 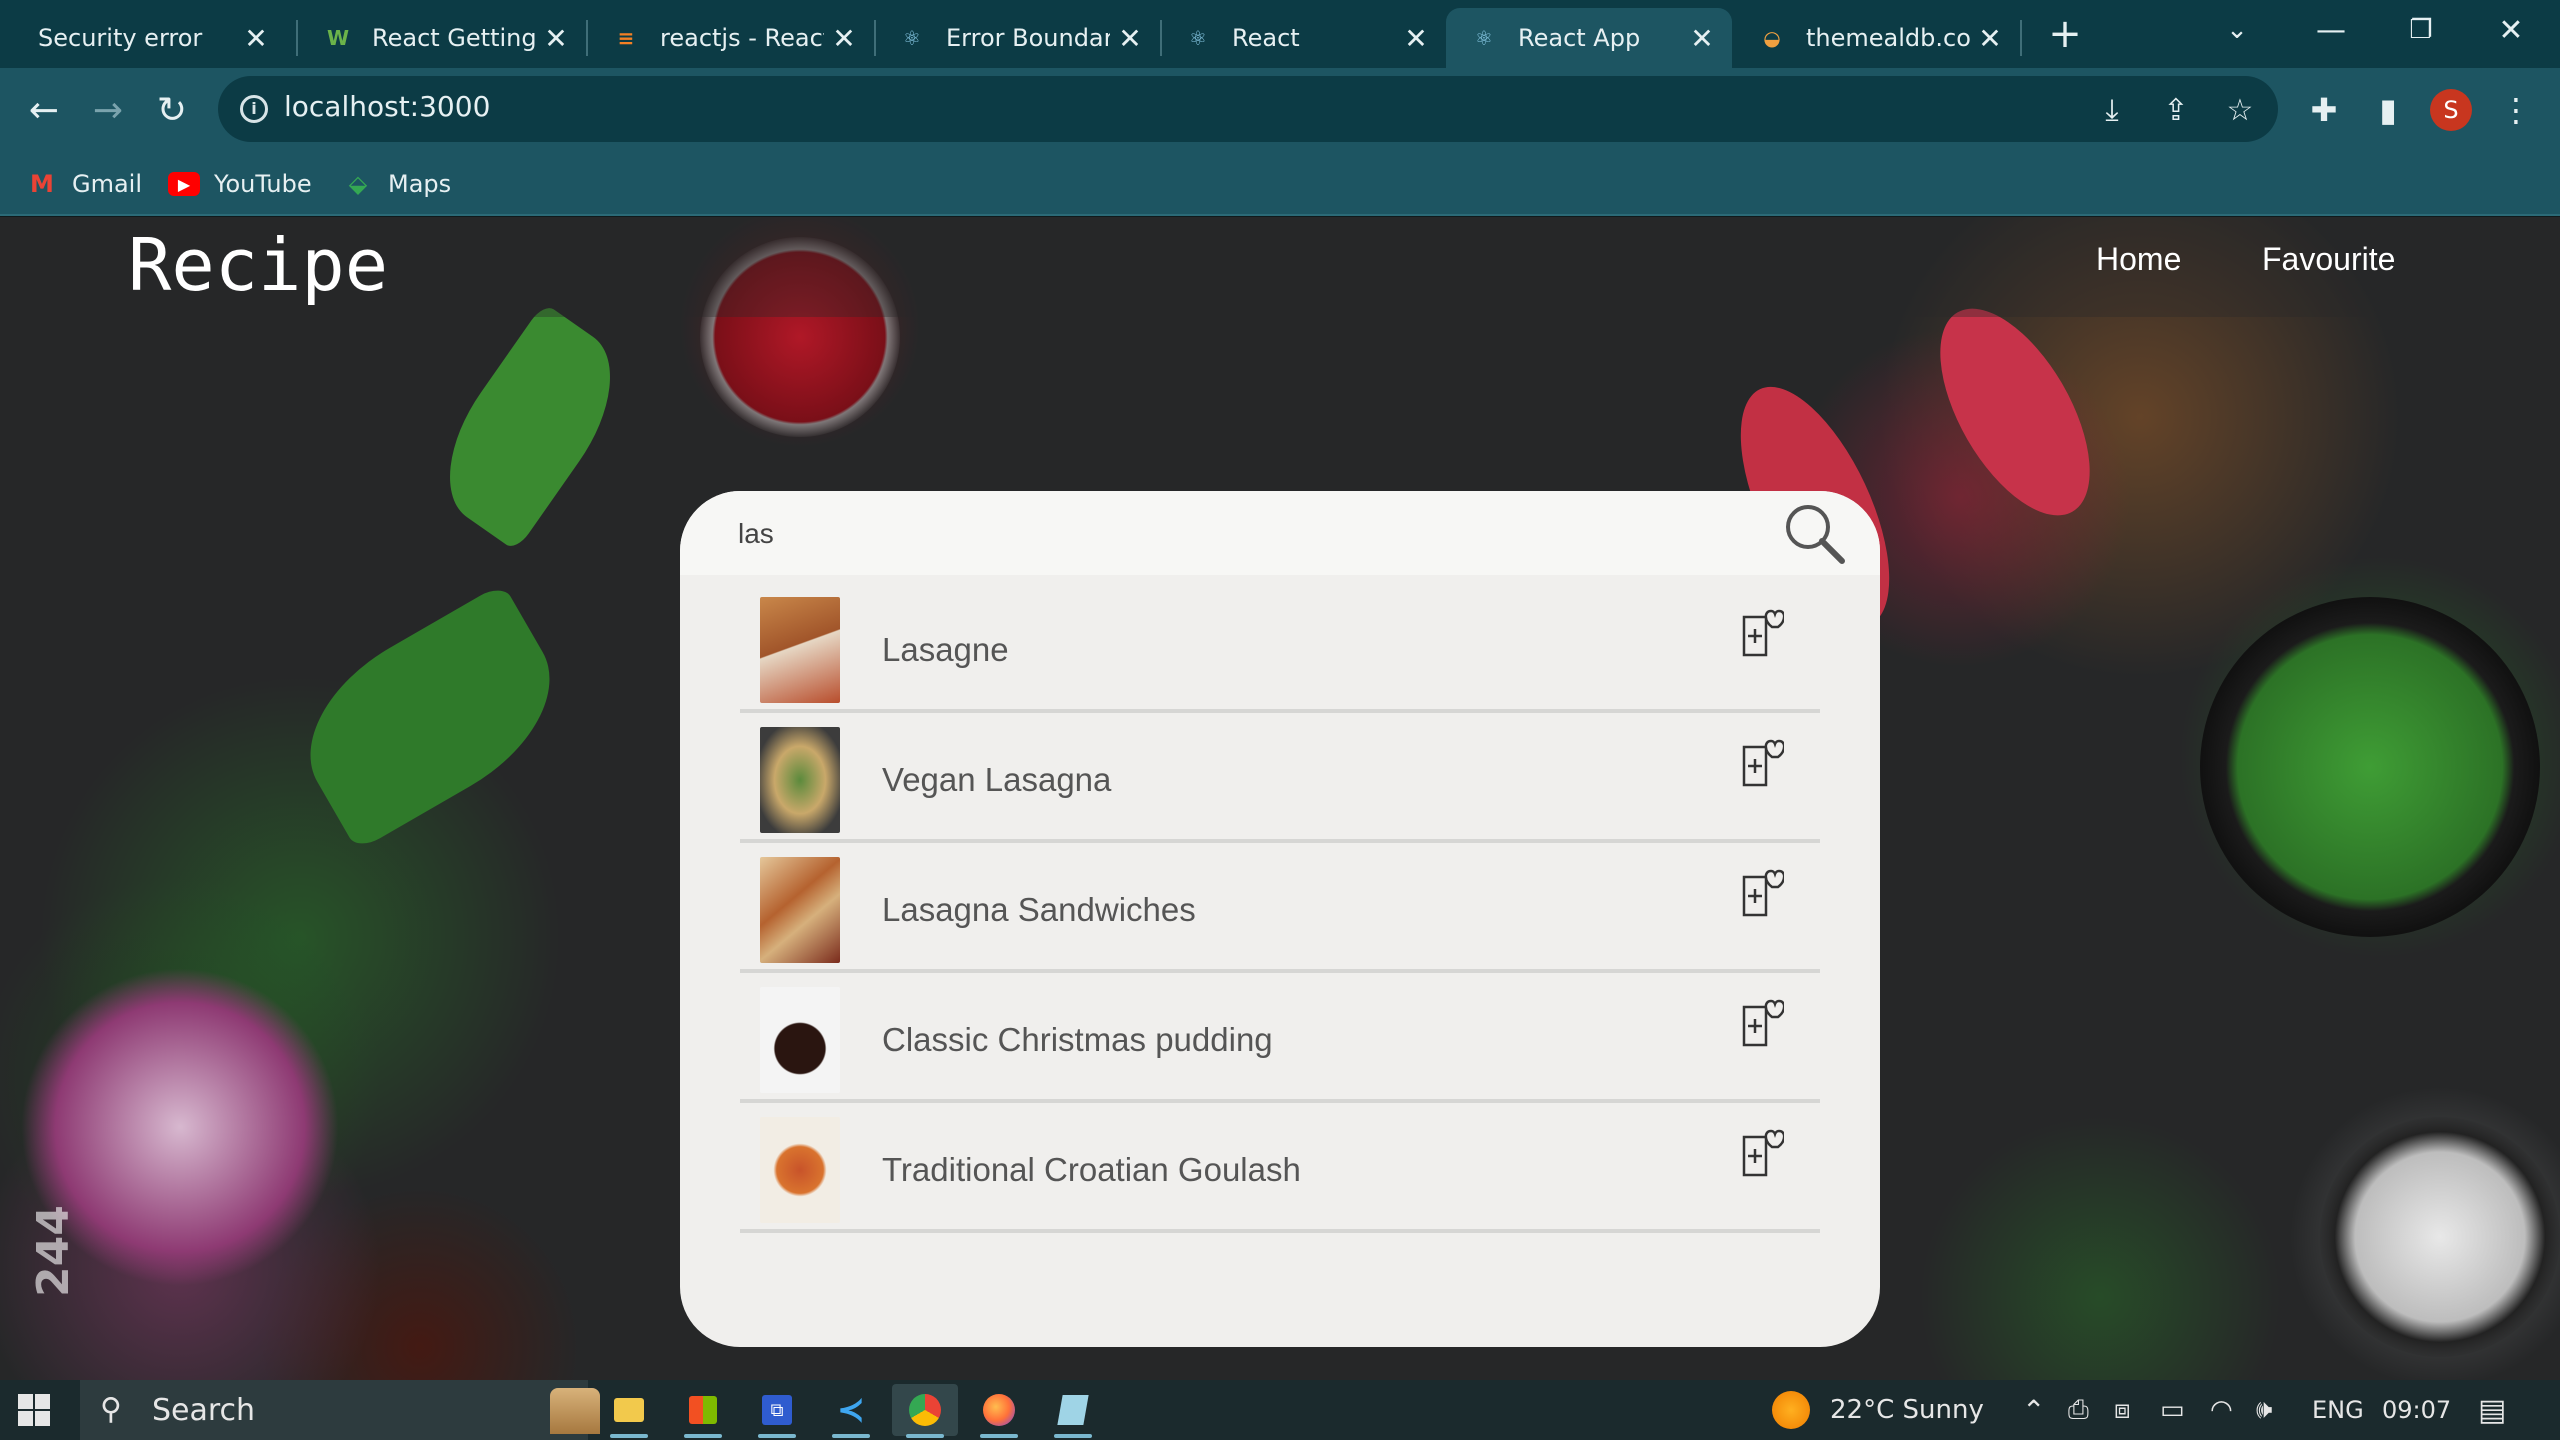 I want to click on search-bar, so click(x=1280, y=533).